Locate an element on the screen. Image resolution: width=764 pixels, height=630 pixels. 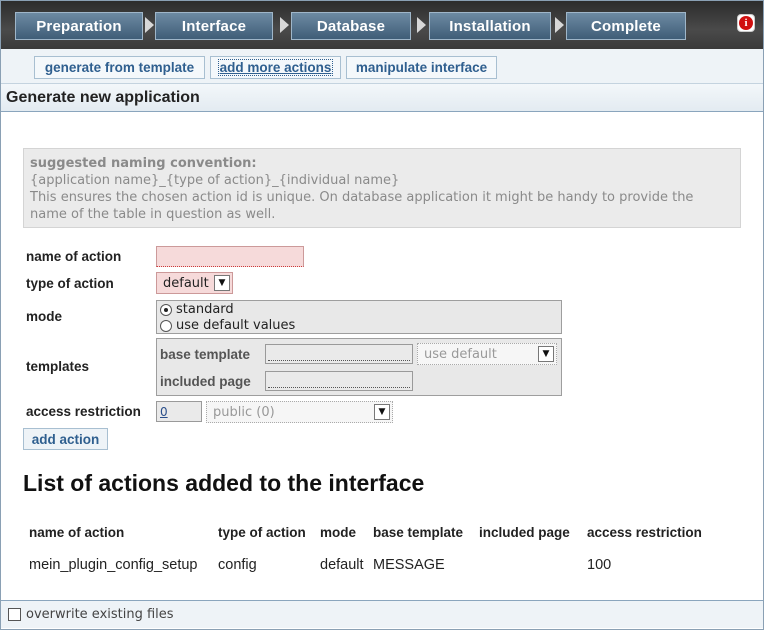
base-template-label: base template is located at coordinates (205, 354).